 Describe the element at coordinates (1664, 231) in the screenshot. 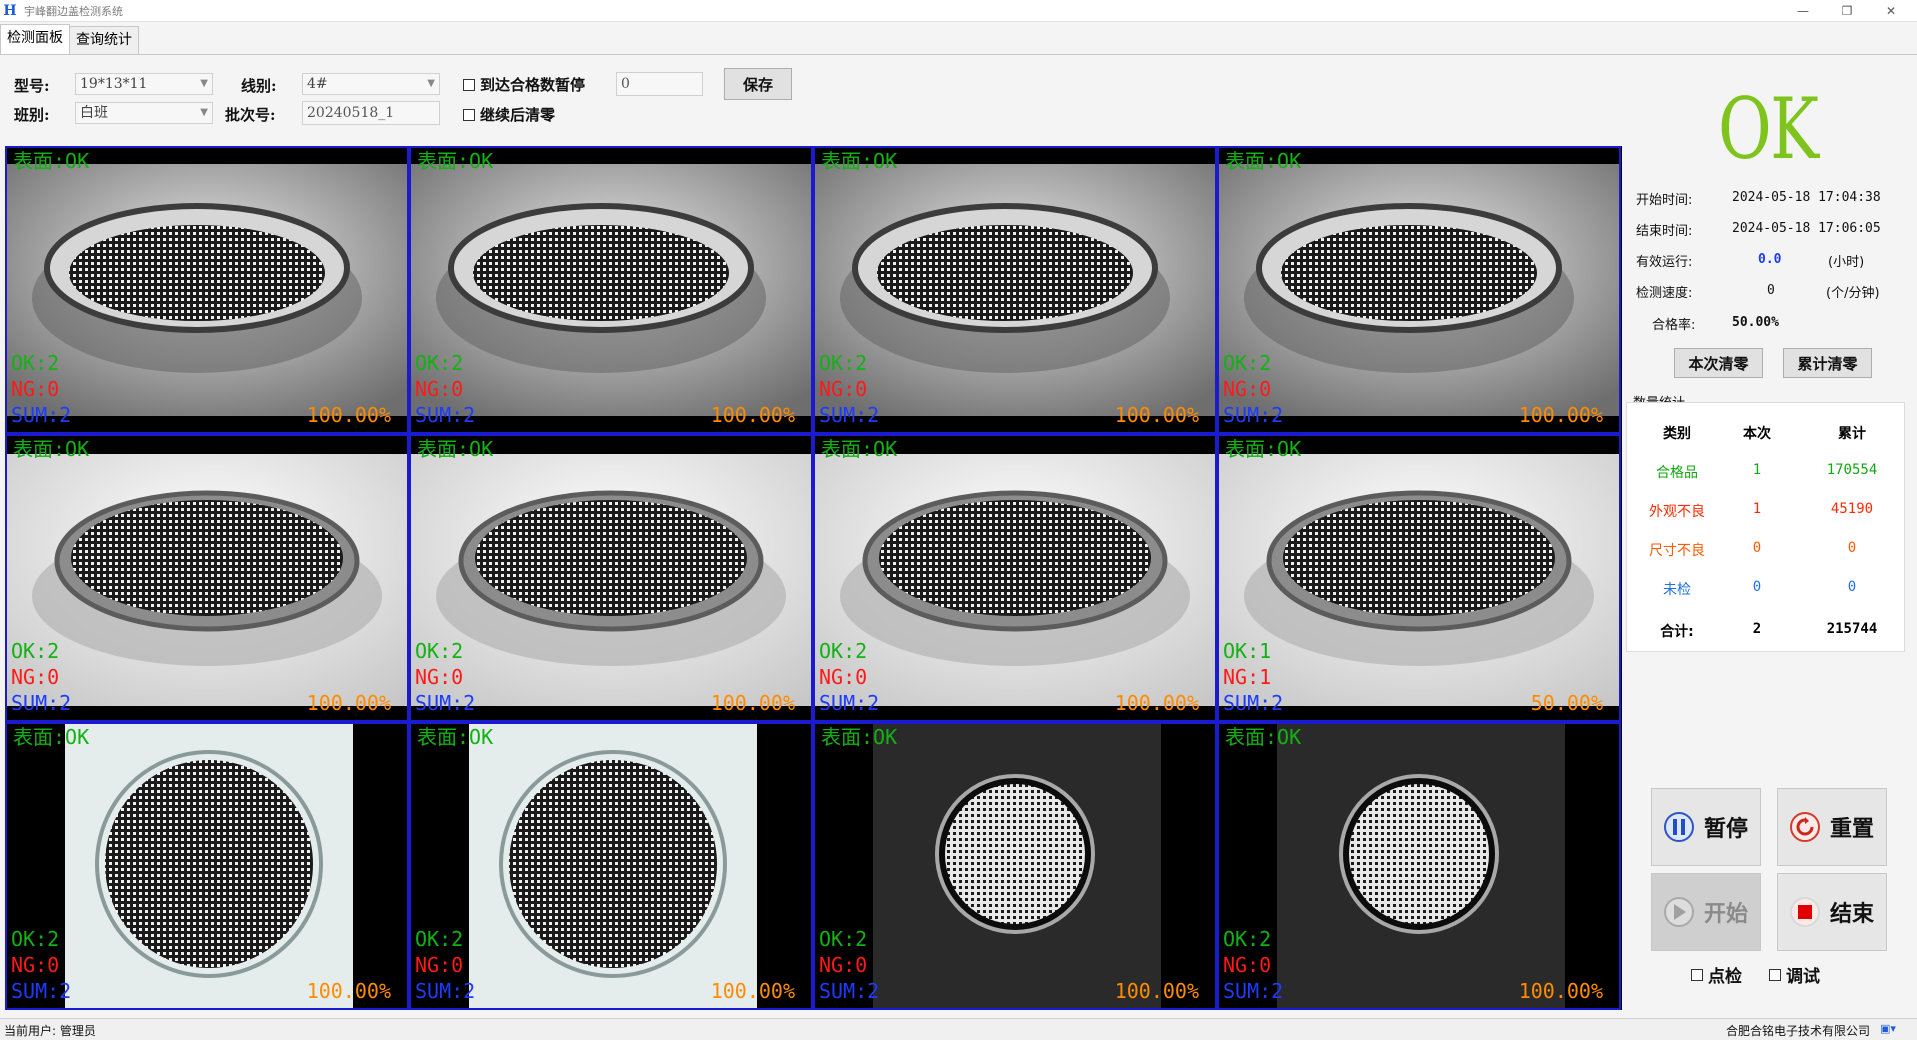

I see `end-time-label: 结束时间:` at that location.